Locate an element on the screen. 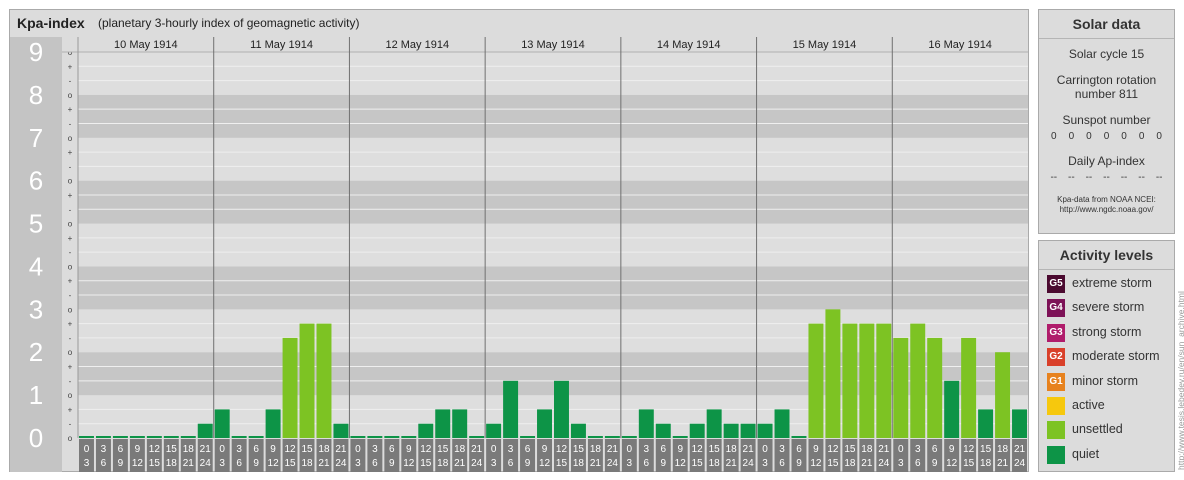 This screenshot has width=1184, height=480. time-end-label: 15 is located at coordinates (155, 463).